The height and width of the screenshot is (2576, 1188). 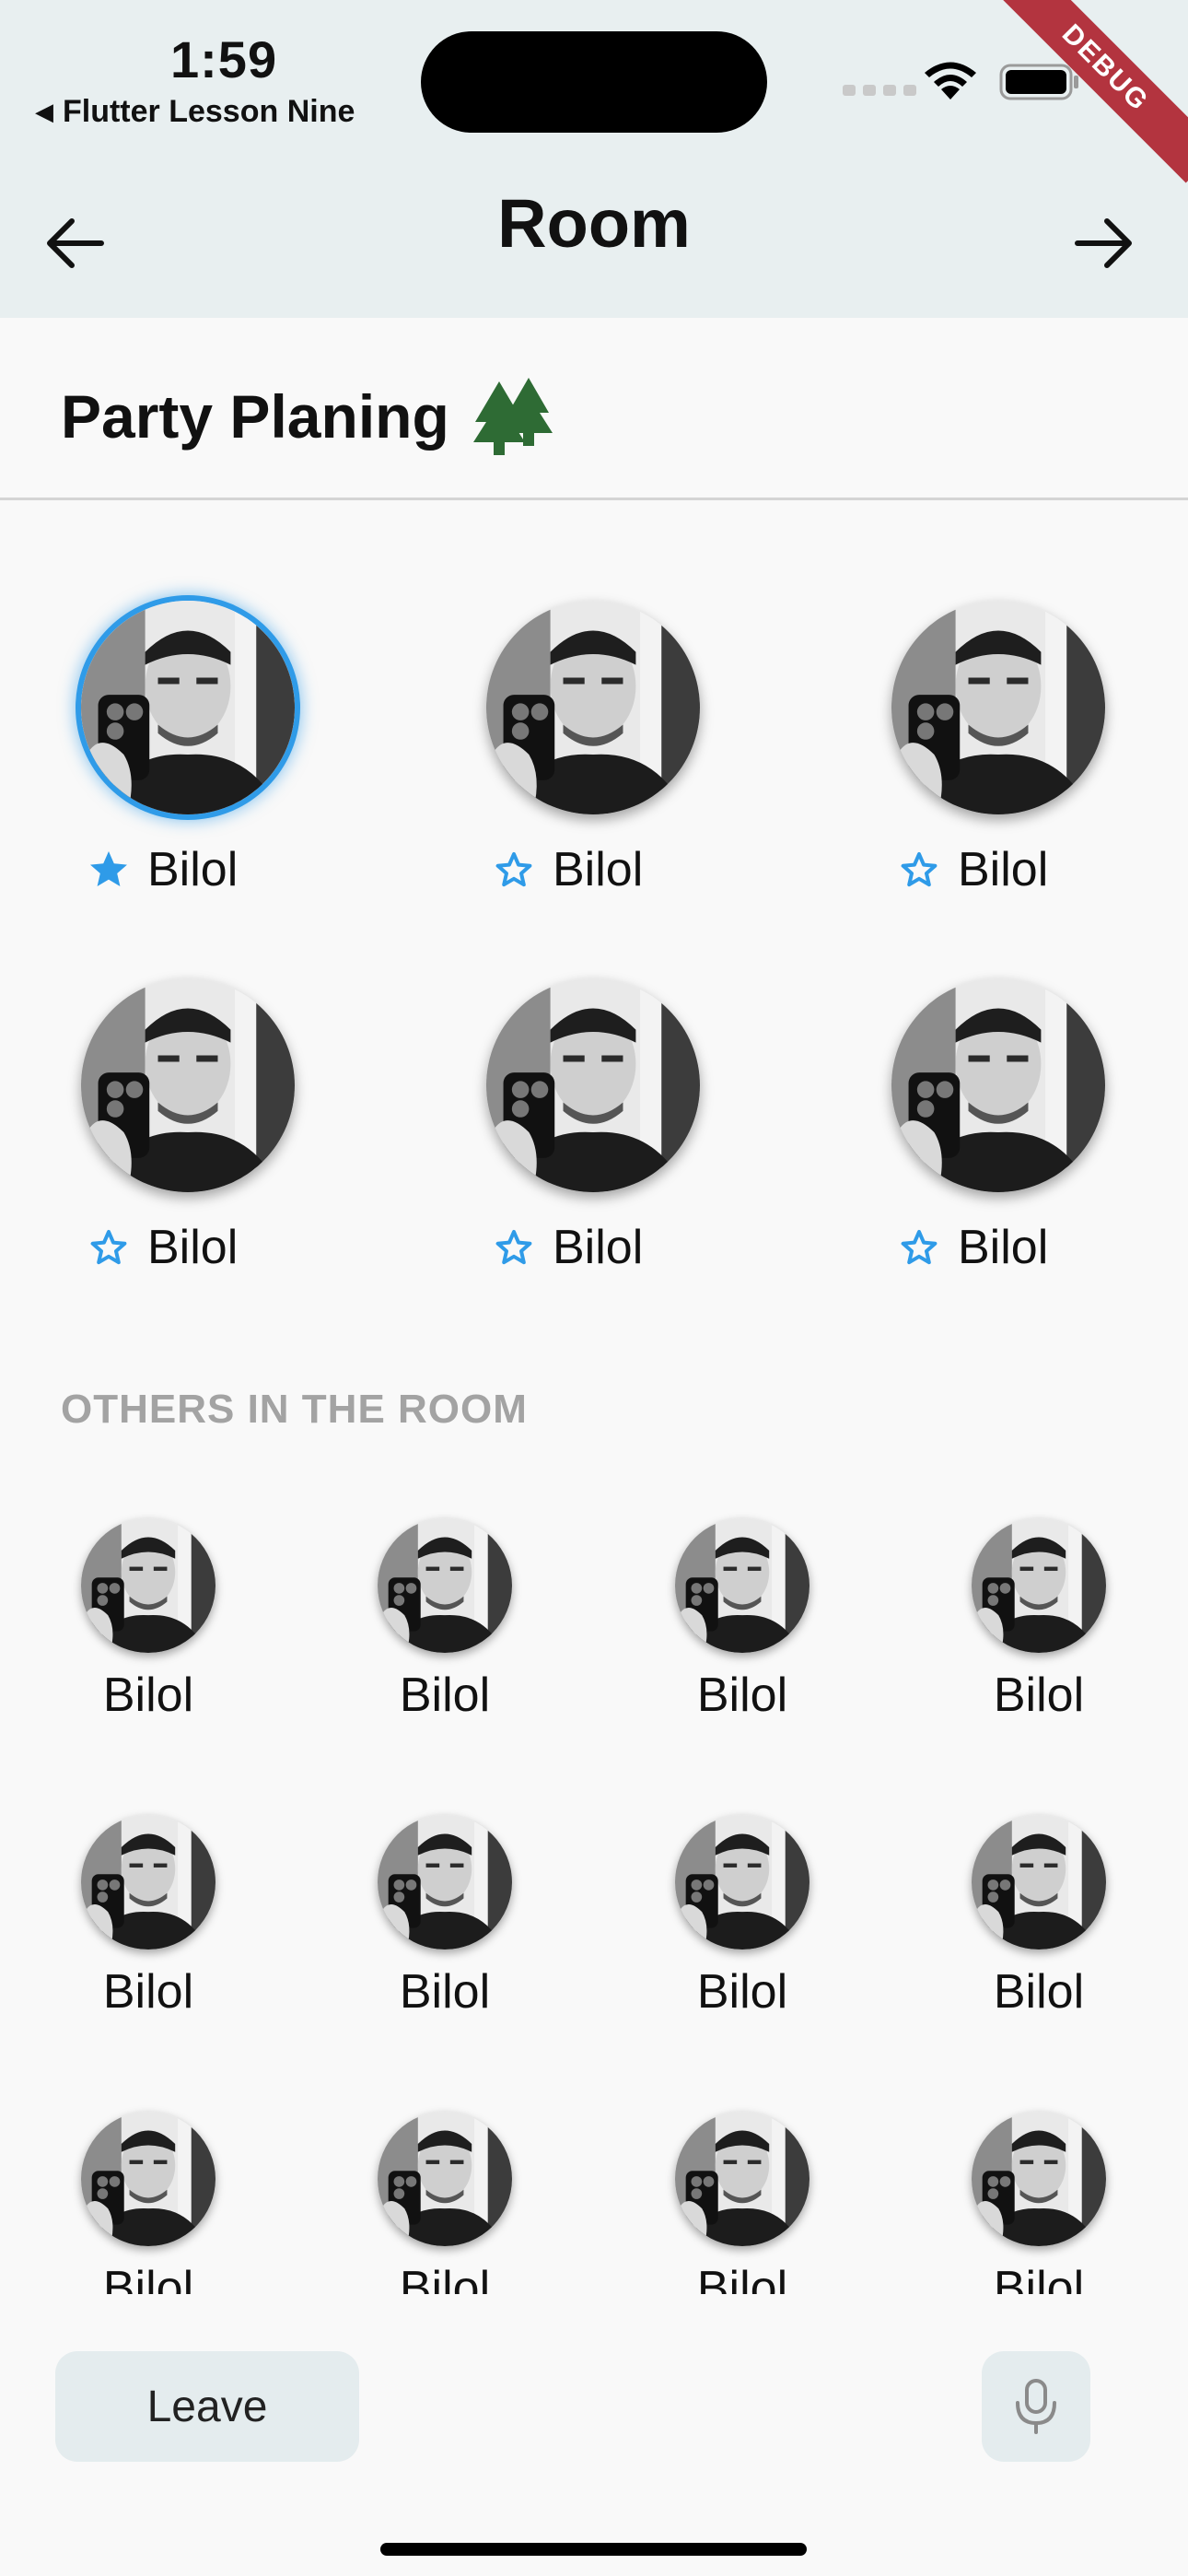 I want to click on star-filled-icon, so click(x=109, y=870).